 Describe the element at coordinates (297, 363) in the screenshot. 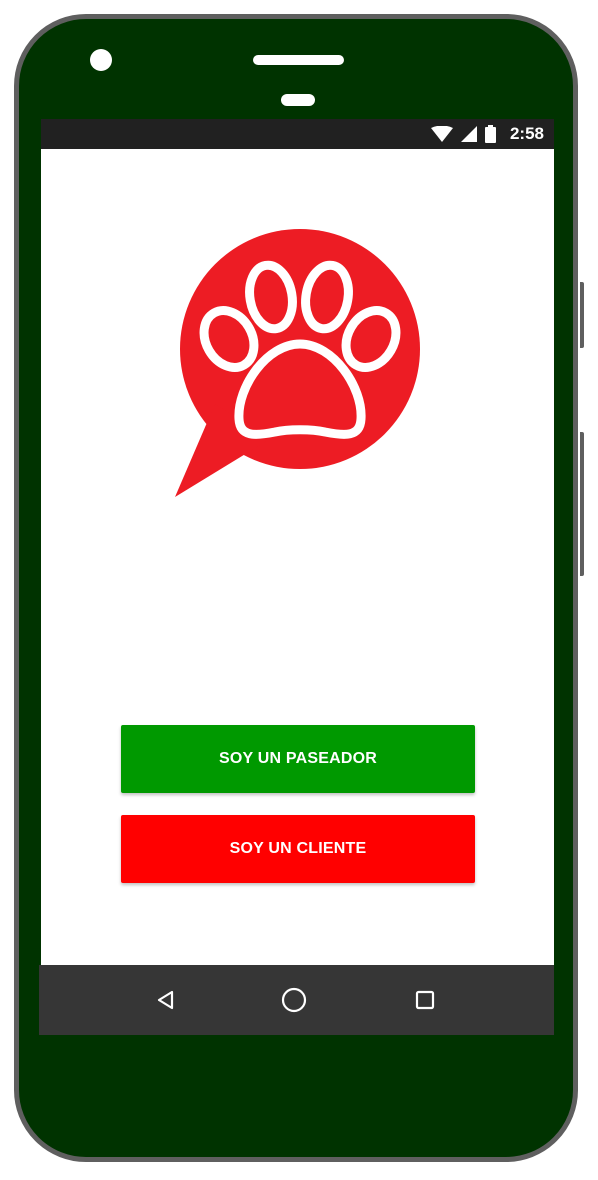

I see `paw-chat-bubble-icon` at that location.